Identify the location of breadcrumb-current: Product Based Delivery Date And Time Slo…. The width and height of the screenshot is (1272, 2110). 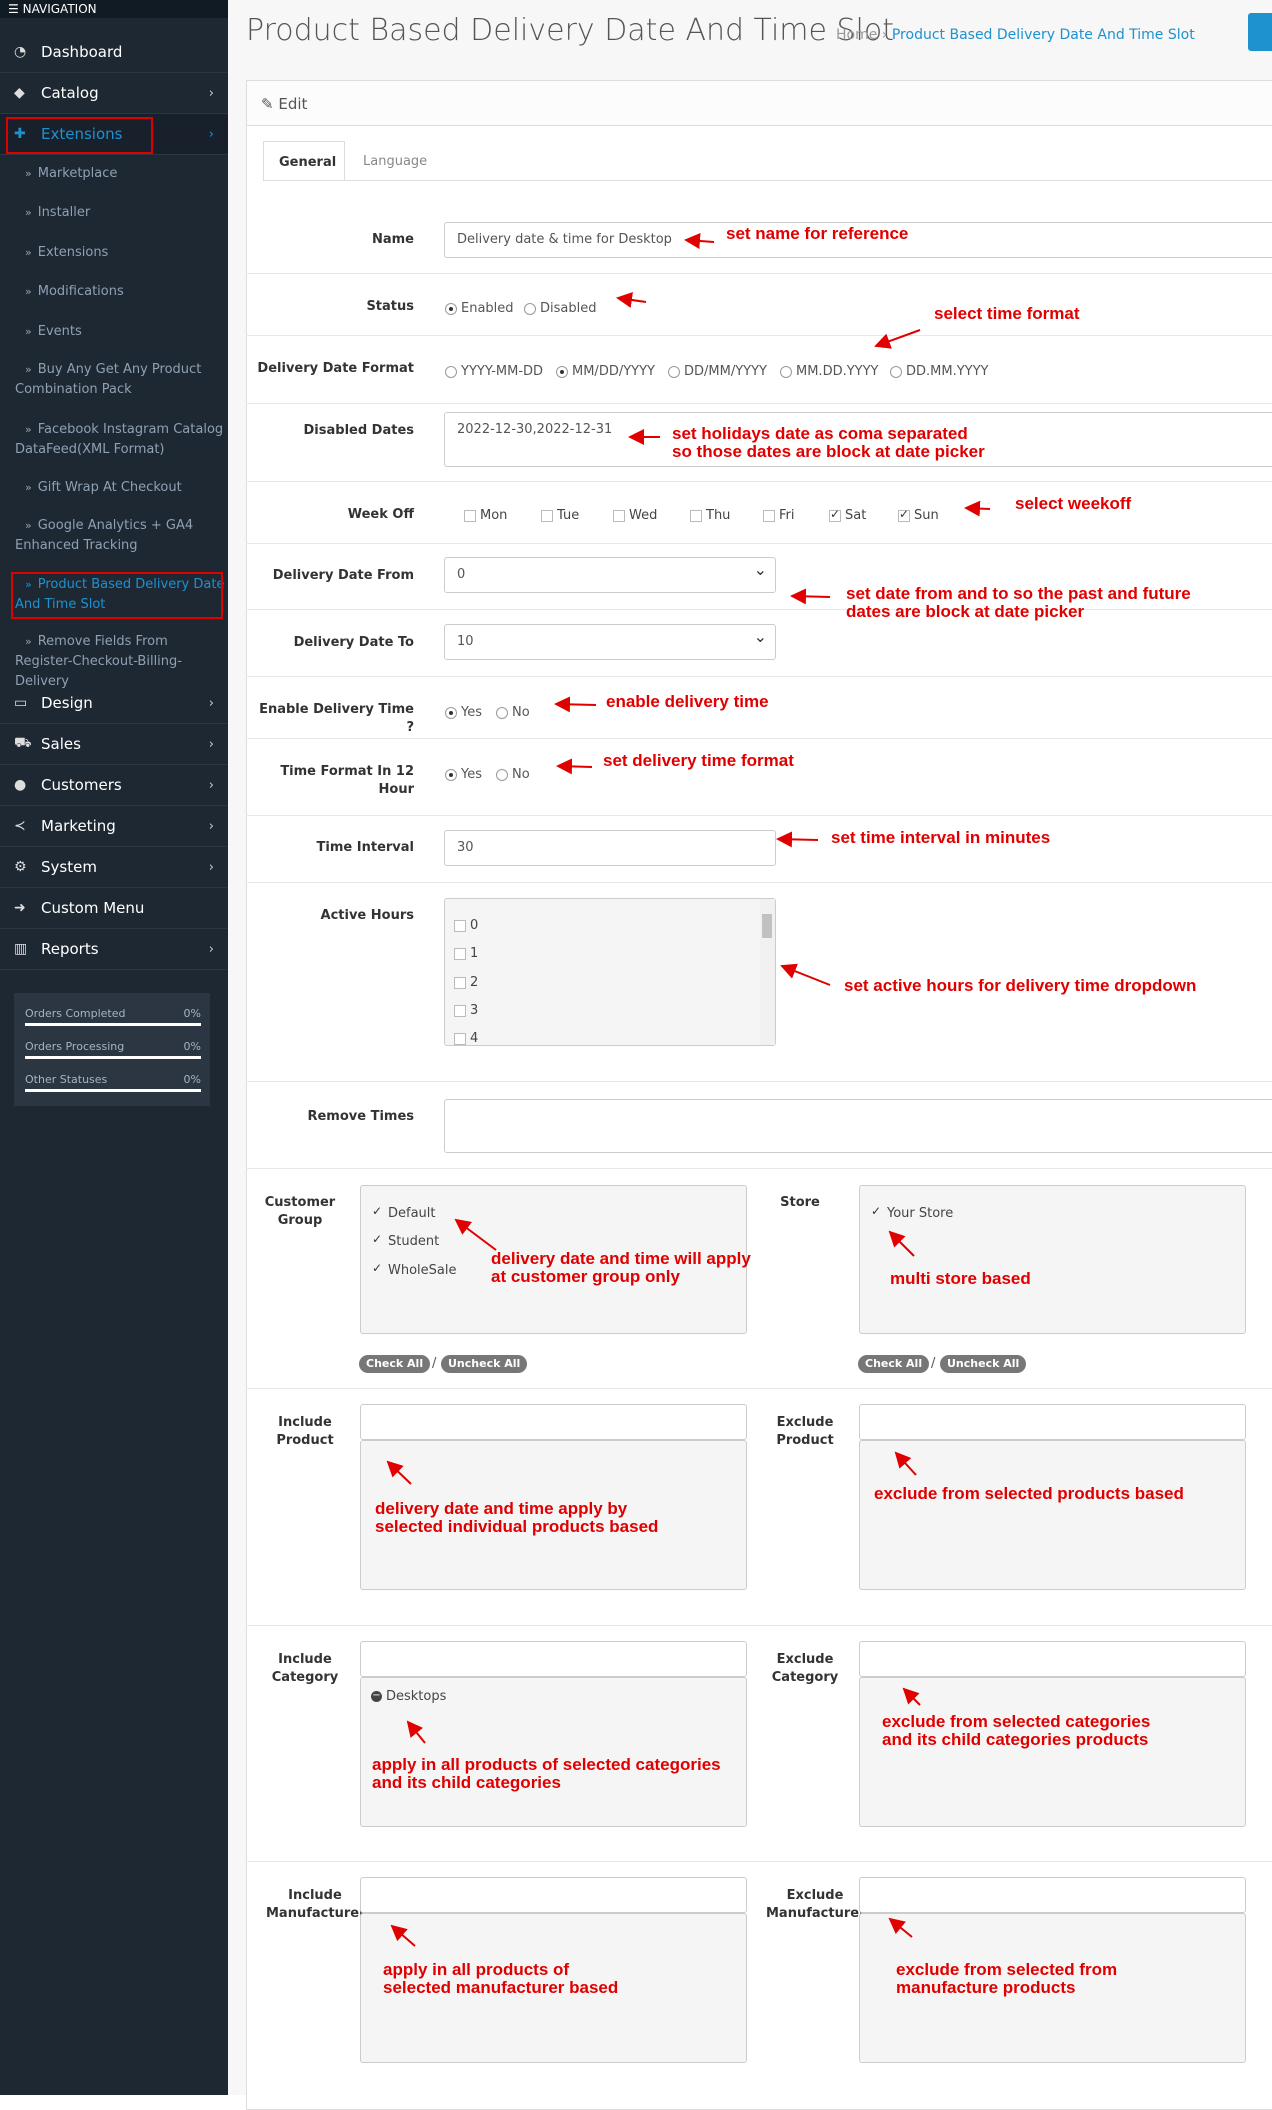
(1043, 35).